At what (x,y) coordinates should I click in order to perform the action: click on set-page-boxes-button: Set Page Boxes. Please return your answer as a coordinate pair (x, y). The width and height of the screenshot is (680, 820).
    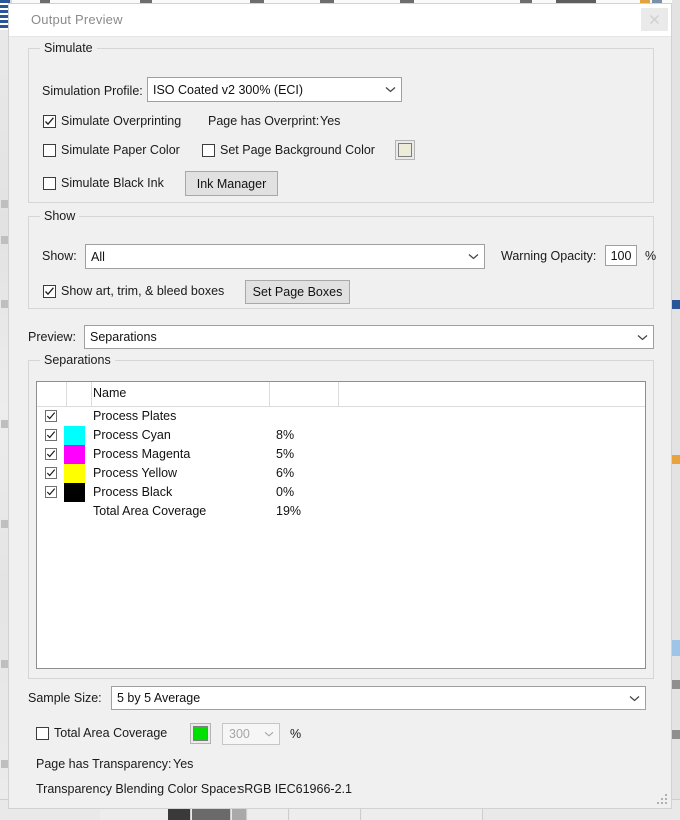
    Looking at the image, I should click on (297, 292).